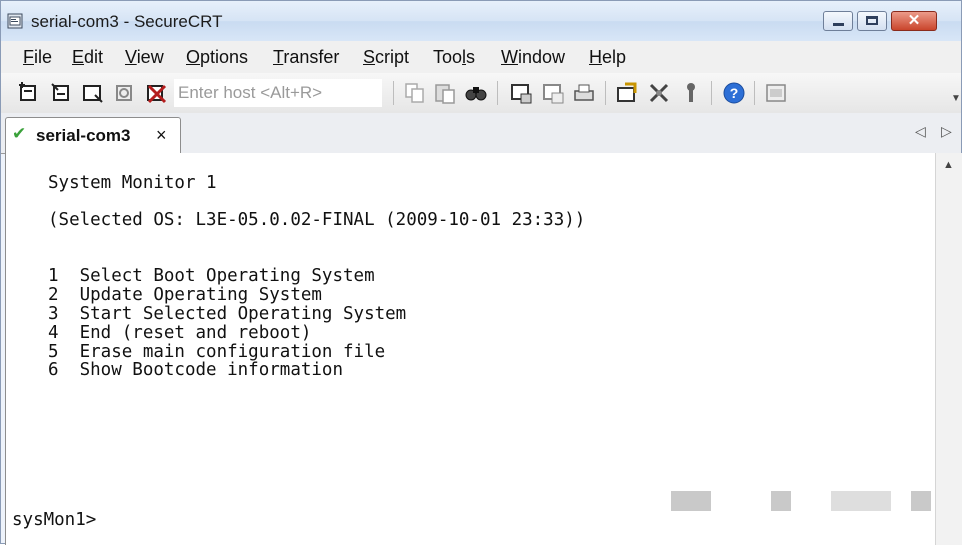 This screenshot has width=962, height=545. What do you see at coordinates (948, 349) in the screenshot?
I see `terminal-scrollbar: ▲` at bounding box center [948, 349].